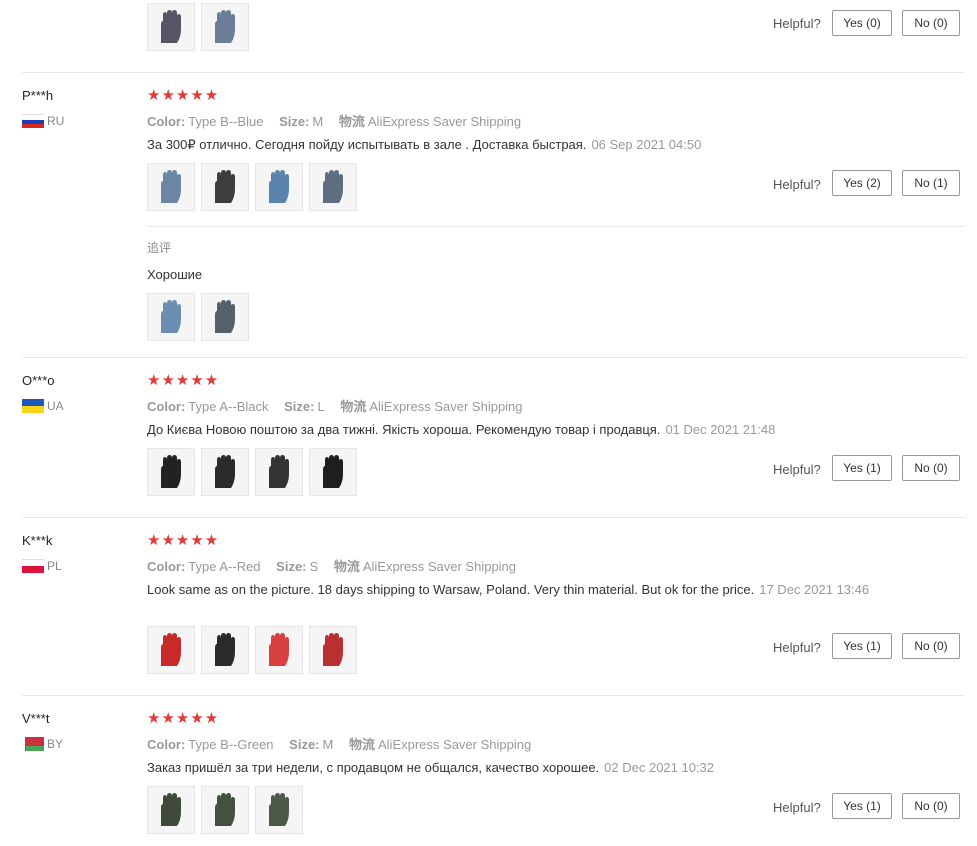  Describe the element at coordinates (659, 767) in the screenshot. I see `review-date: 02 Dec 2021 10:32` at that location.